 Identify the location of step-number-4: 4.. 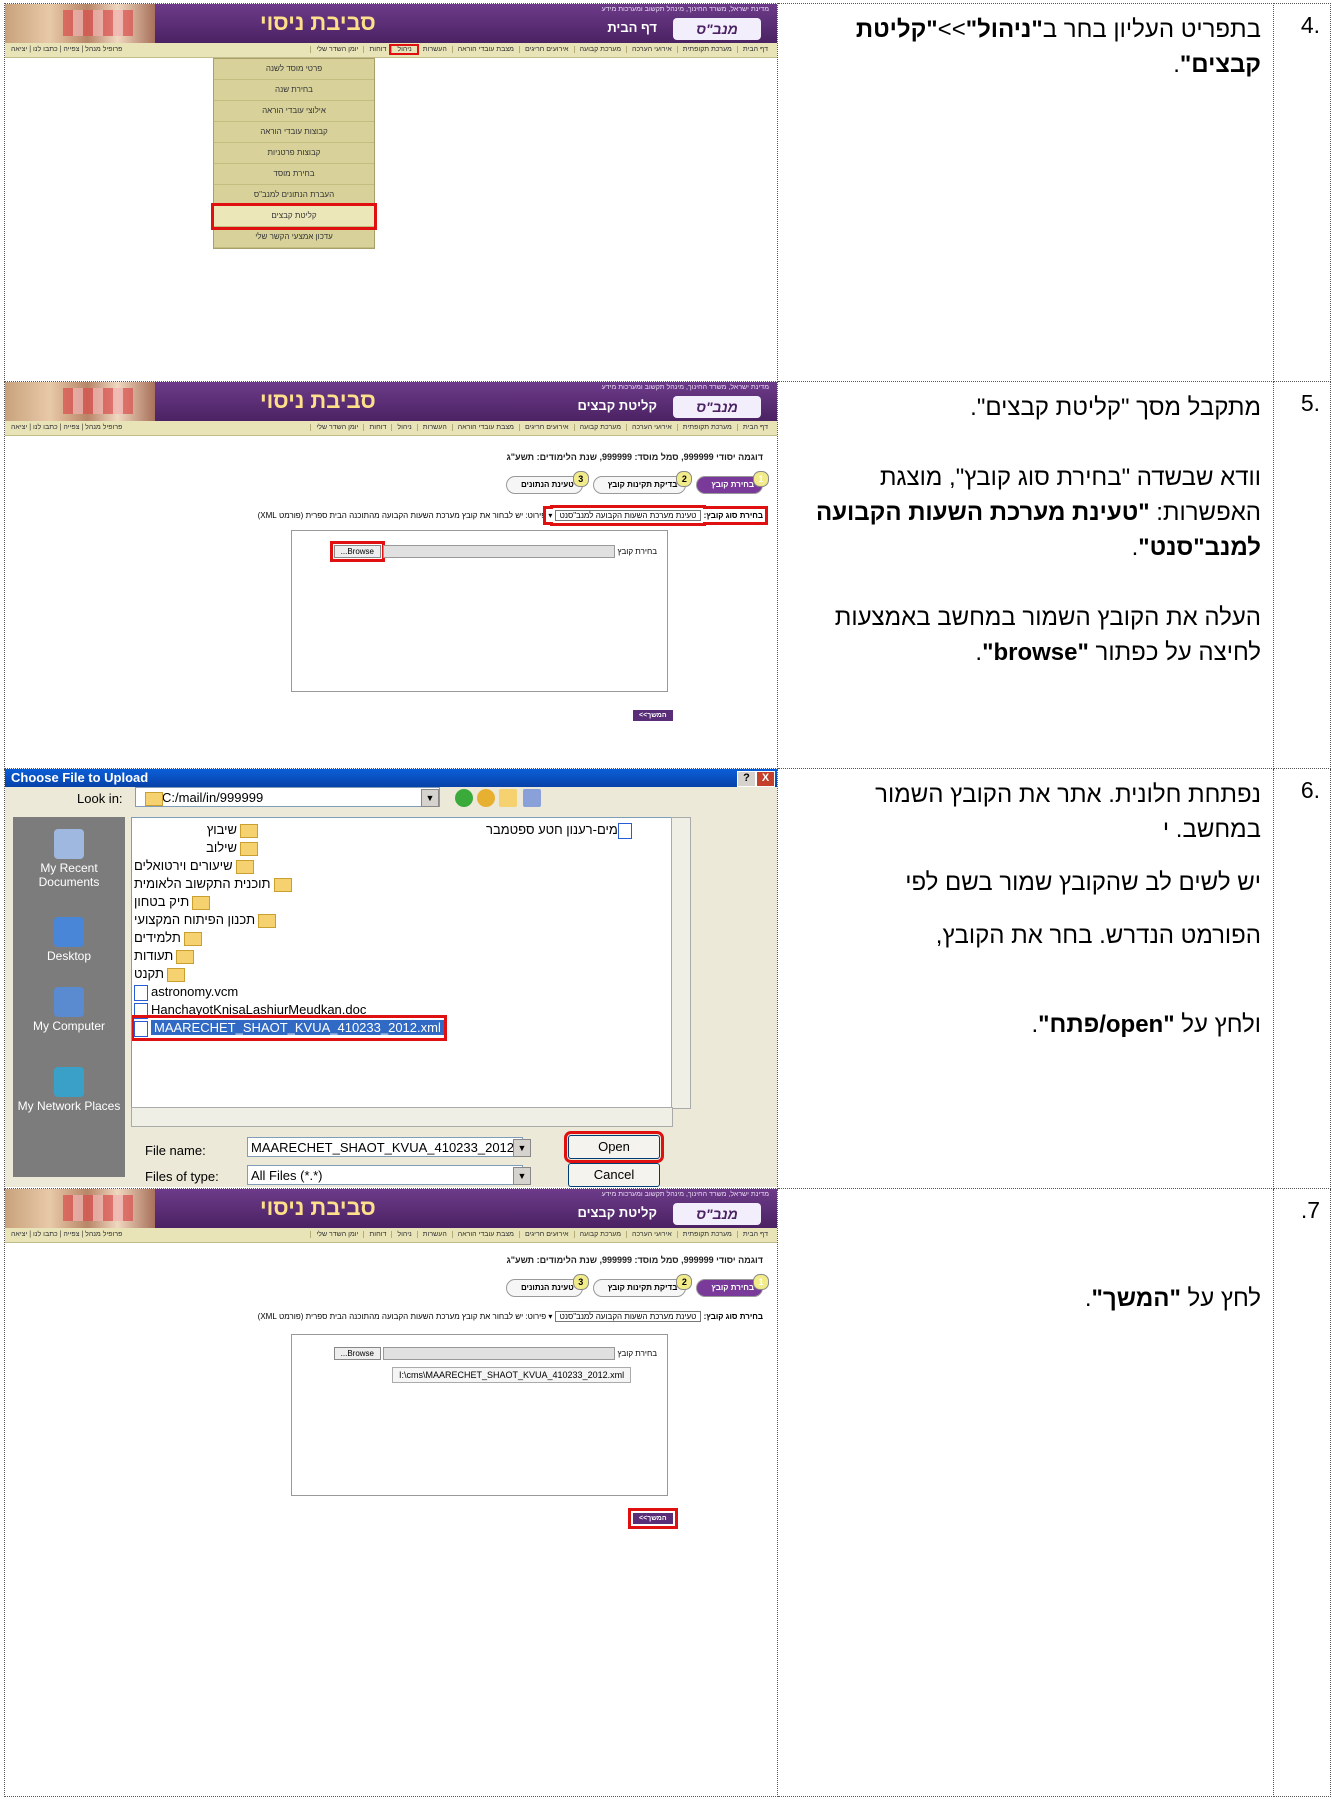
(1302, 192).